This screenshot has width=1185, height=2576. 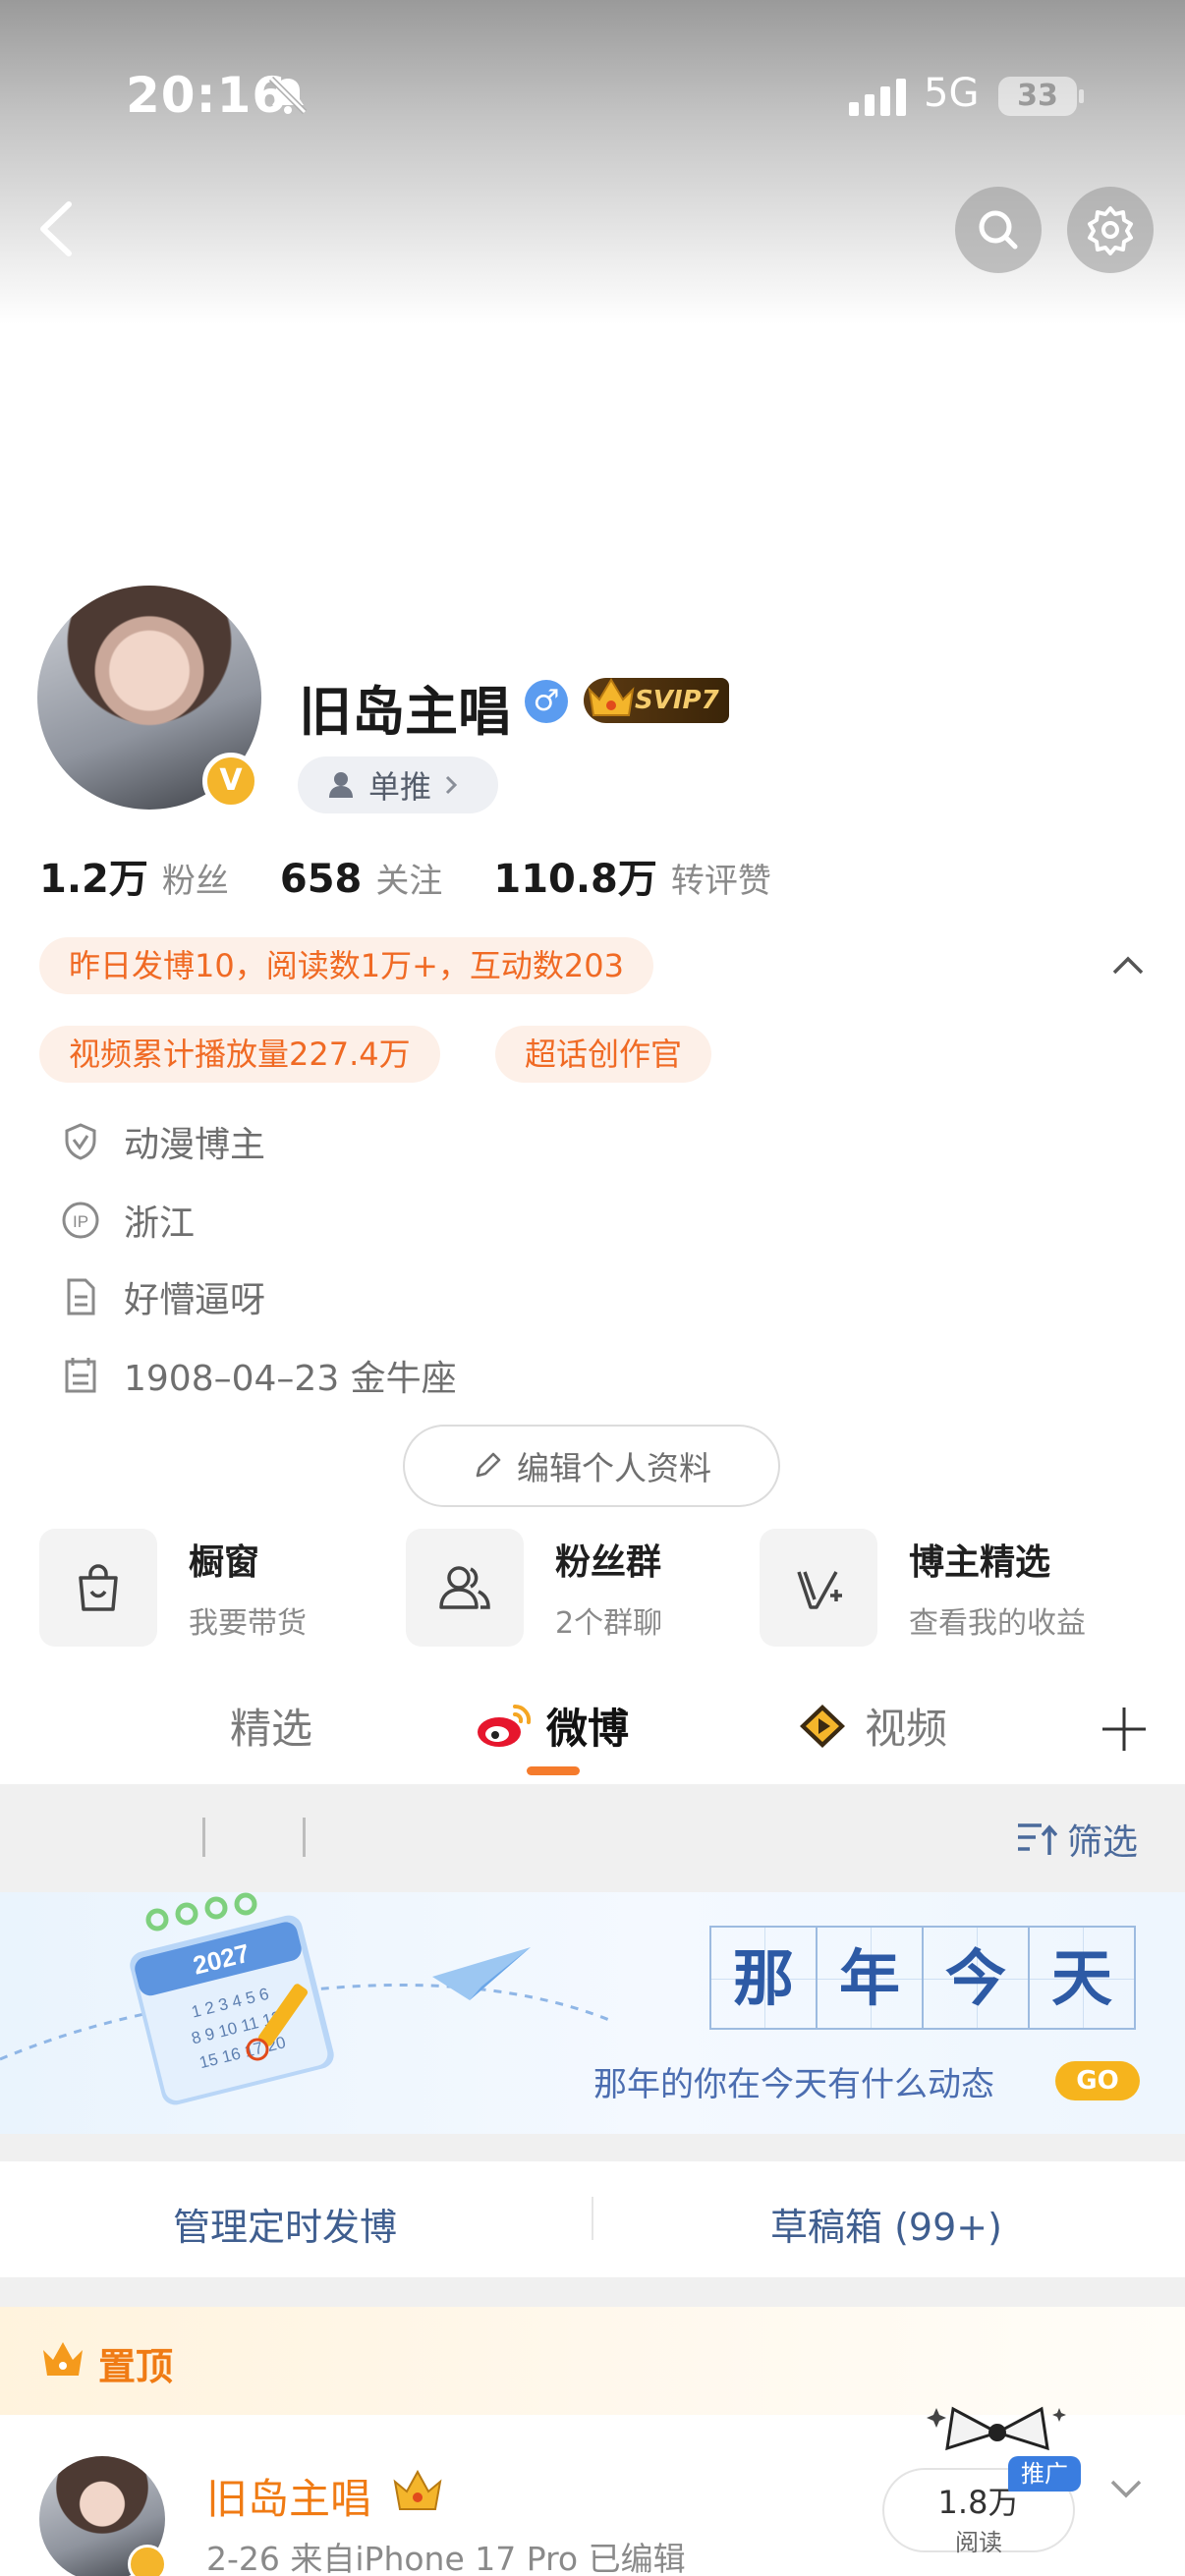 I want to click on info-row-category: 动漫博主, so click(x=163, y=1141).